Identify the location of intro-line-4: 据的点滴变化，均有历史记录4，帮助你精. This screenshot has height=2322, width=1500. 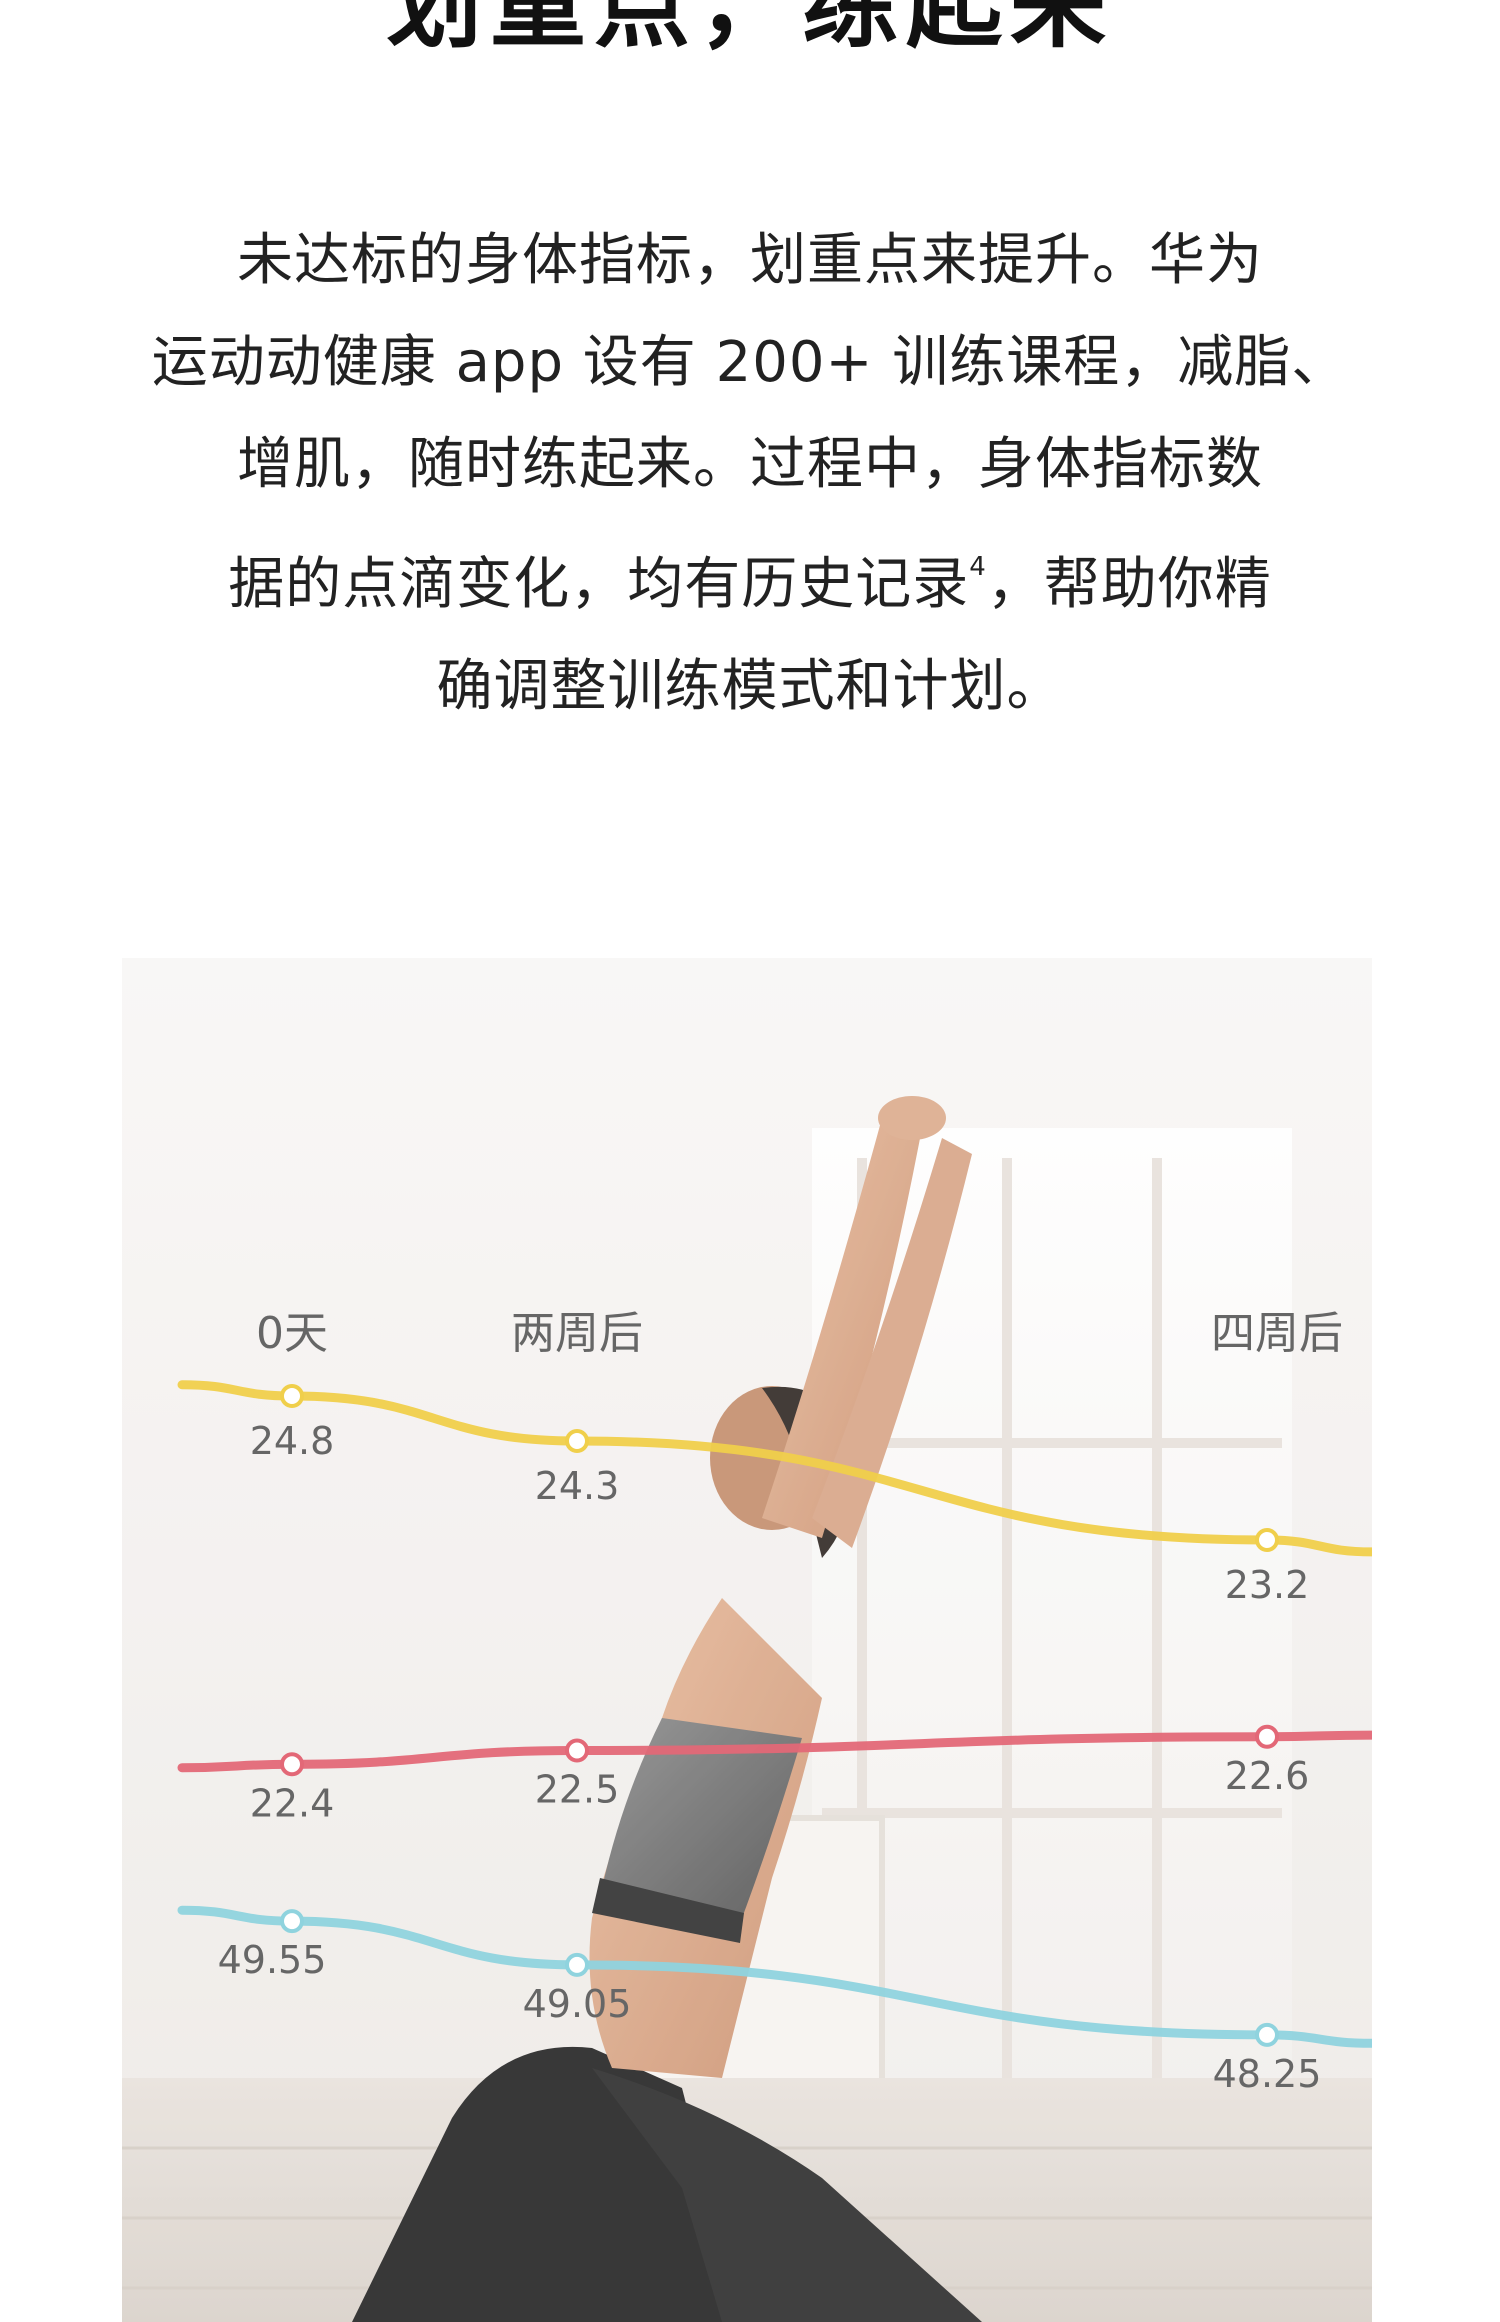
(750, 576).